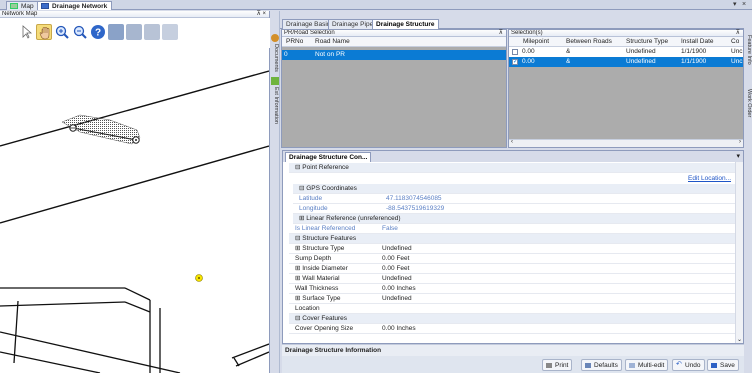  Describe the element at coordinates (353, 24) in the screenshot. I see `tab-drainage-pipe: Drainage Pipe` at that location.